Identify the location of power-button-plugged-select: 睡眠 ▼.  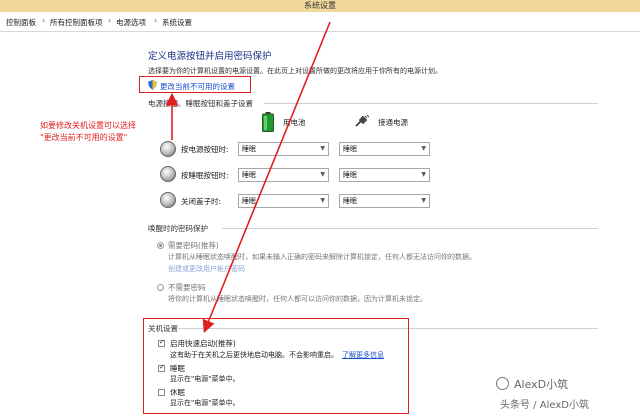
(384, 149).